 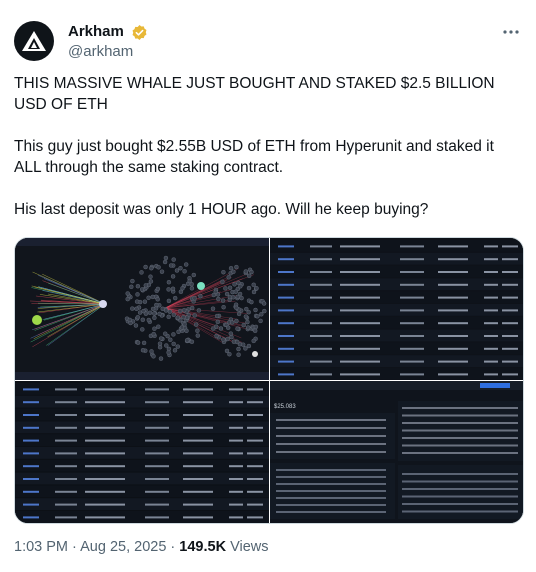 I want to click on graph-visualization, so click(x=142, y=309).